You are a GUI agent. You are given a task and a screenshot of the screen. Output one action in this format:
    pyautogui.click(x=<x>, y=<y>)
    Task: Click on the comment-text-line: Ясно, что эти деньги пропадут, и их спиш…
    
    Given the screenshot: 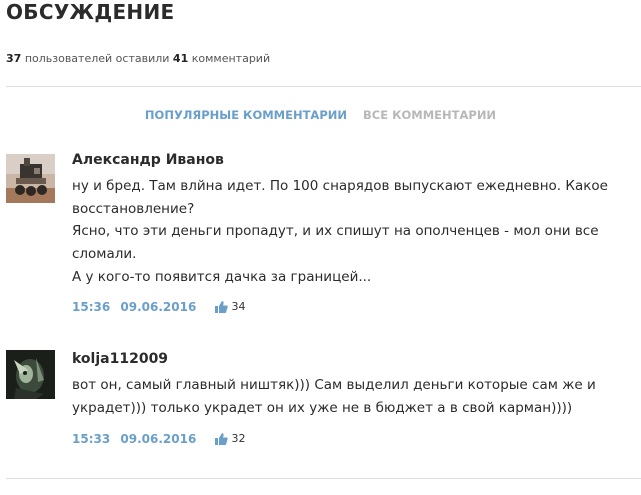 What is the action you would take?
    pyautogui.click(x=335, y=231)
    